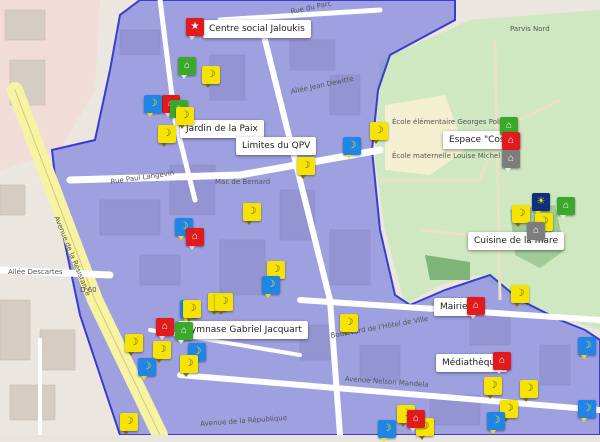  Describe the element at coordinates (257, 29) in the screenshot. I see `label-centre-social: Centre social Jaloukis` at that location.